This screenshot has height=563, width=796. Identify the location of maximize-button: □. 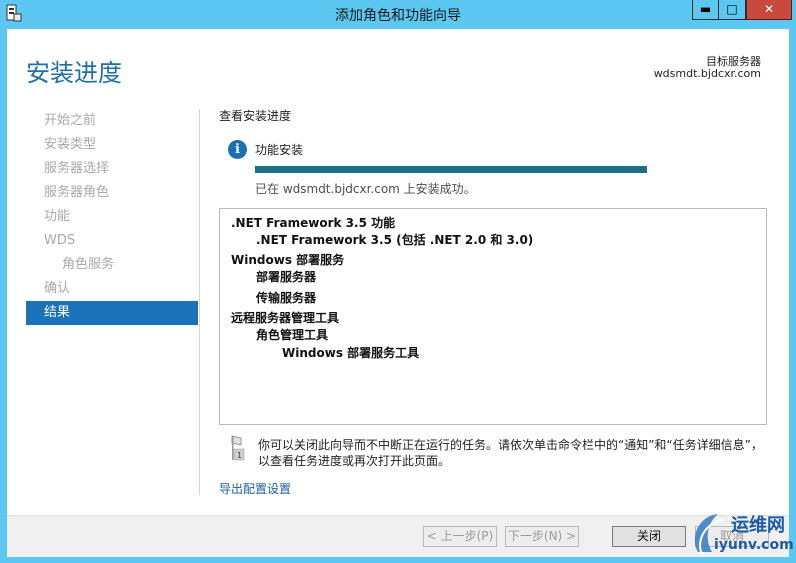
(732, 10).